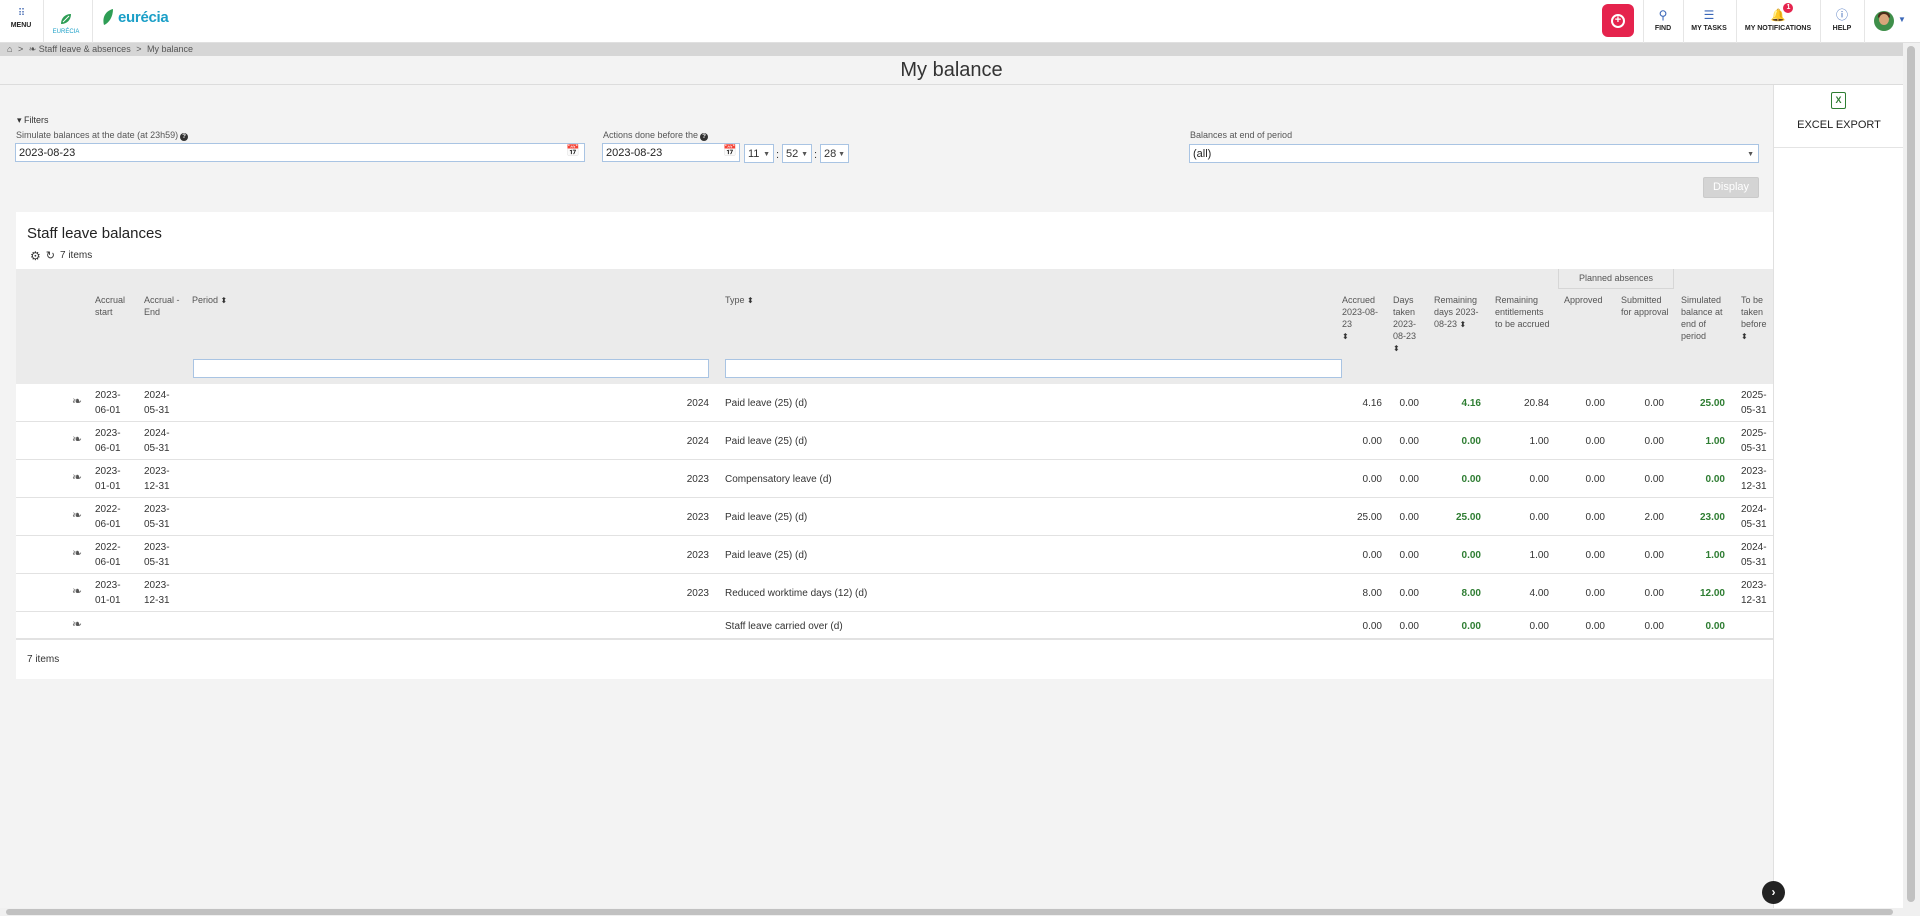 The width and height of the screenshot is (1920, 916). Describe the element at coordinates (21, 19) in the screenshot. I see `menu-button: ⠿ MENU` at that location.